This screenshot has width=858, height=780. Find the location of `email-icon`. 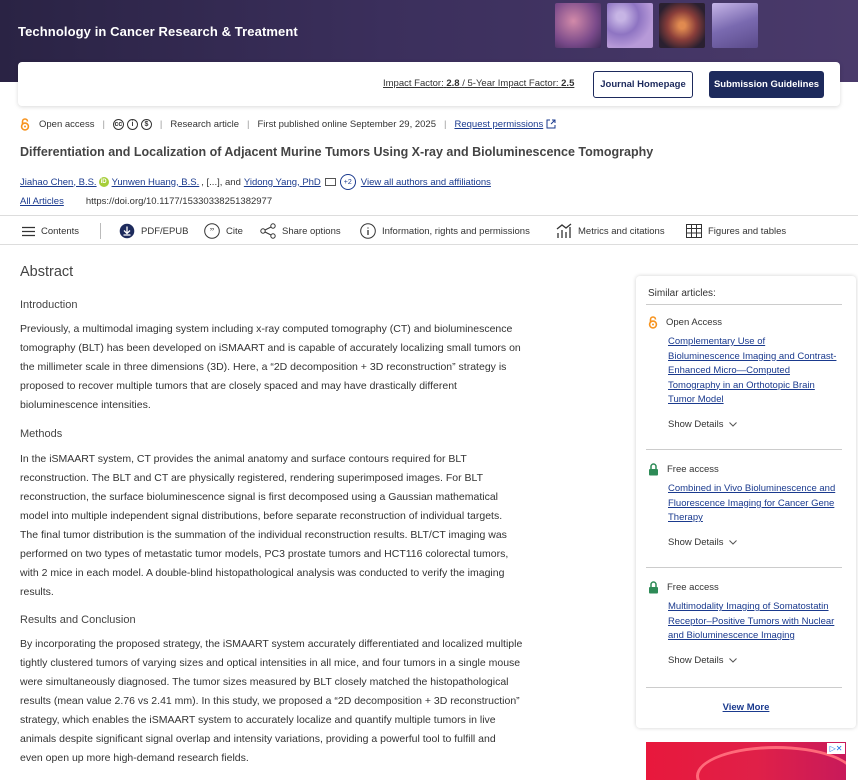

email-icon is located at coordinates (330, 182).